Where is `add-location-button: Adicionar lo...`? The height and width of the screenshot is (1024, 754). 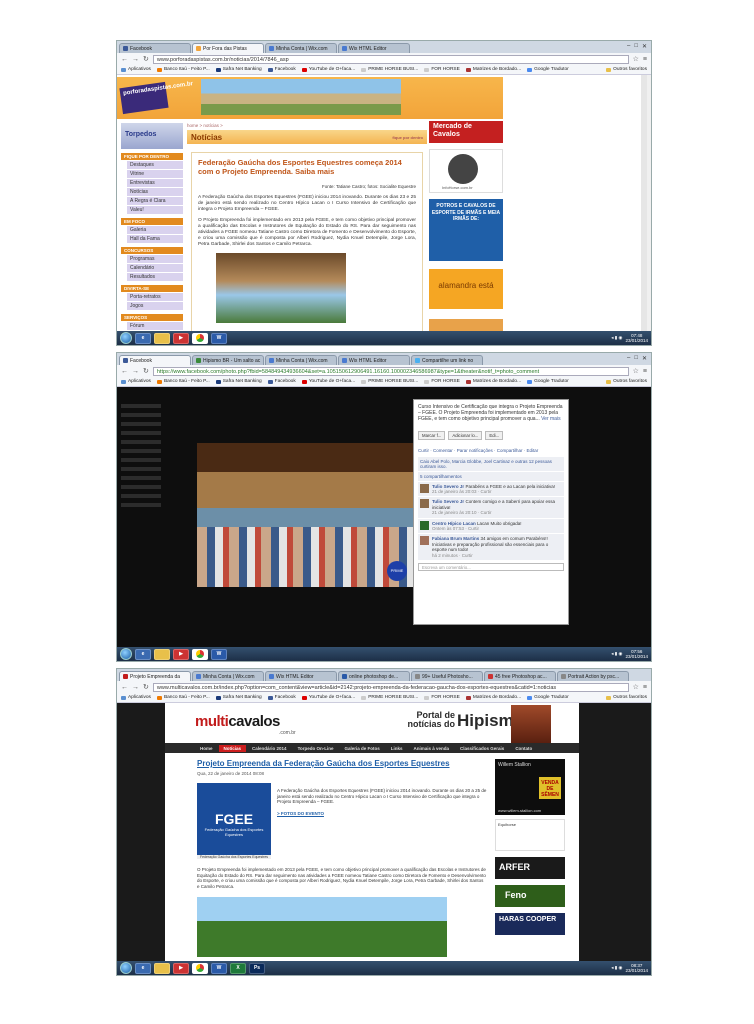
add-location-button: Adicionar lo... is located at coordinates (465, 435).